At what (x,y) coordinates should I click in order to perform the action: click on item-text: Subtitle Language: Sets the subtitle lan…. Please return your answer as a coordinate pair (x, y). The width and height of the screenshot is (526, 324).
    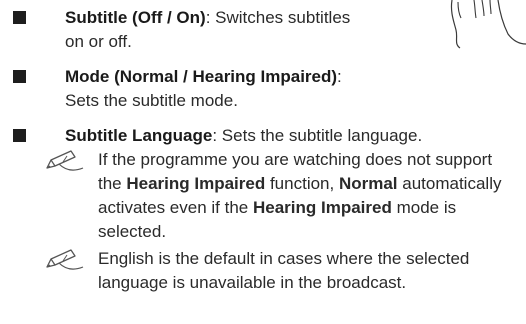
    Looking at the image, I should click on (295, 136).